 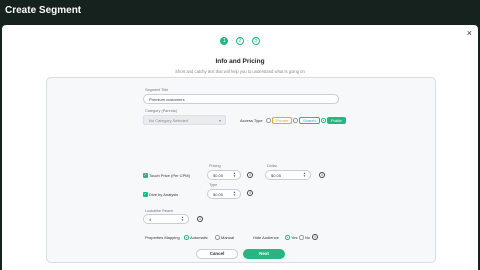 I want to click on lookalike-label: Lookalike Reach, so click(x=159, y=211).